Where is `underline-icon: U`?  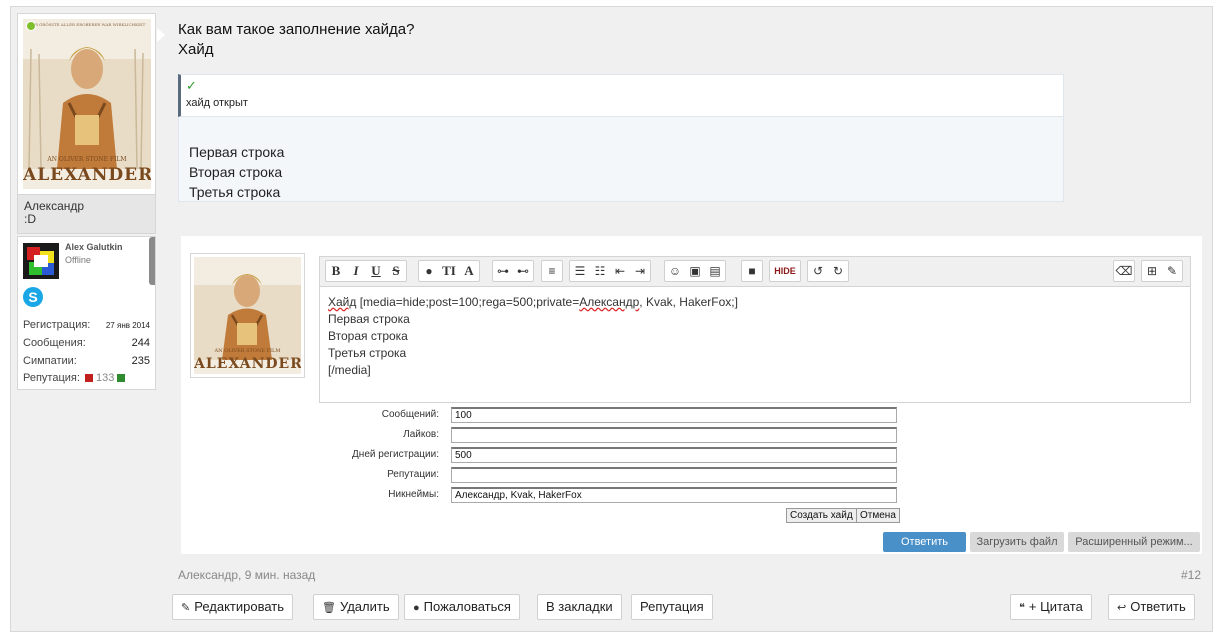
underline-icon: U is located at coordinates (376, 271).